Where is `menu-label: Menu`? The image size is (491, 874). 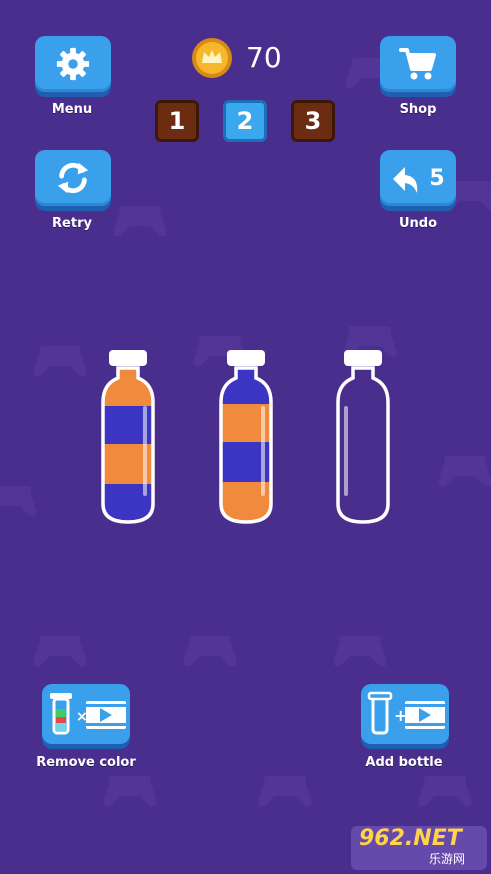
menu-label: Menu is located at coordinates (72, 109).